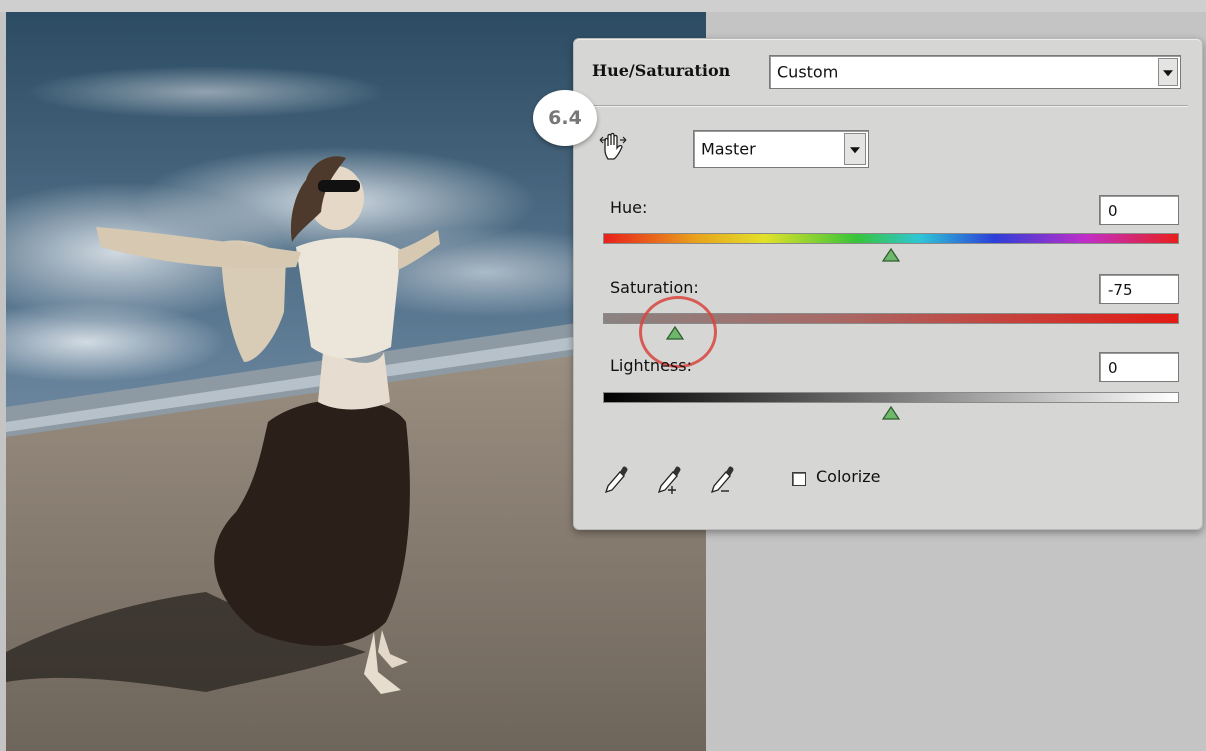  What do you see at coordinates (670, 479) in the screenshot?
I see `eyedropper-add-icon` at bounding box center [670, 479].